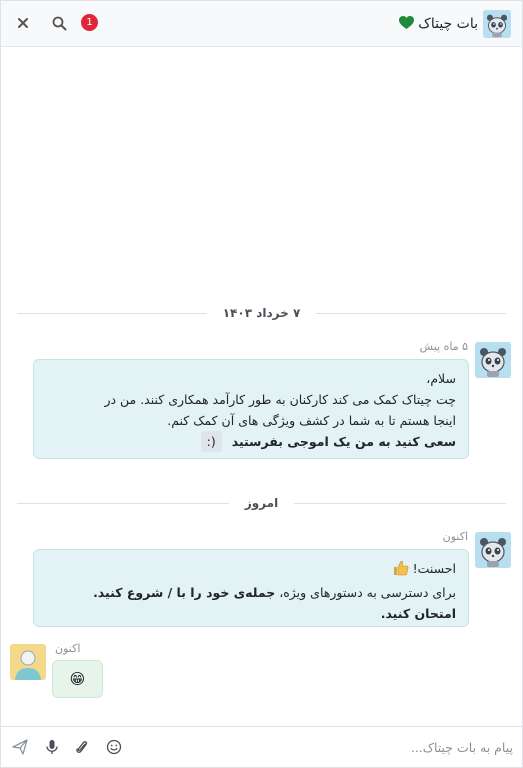 The width and height of the screenshot is (523, 768). Describe the element at coordinates (261, 24) in the screenshot. I see `chat-header: 1 بات چیتاک` at that location.